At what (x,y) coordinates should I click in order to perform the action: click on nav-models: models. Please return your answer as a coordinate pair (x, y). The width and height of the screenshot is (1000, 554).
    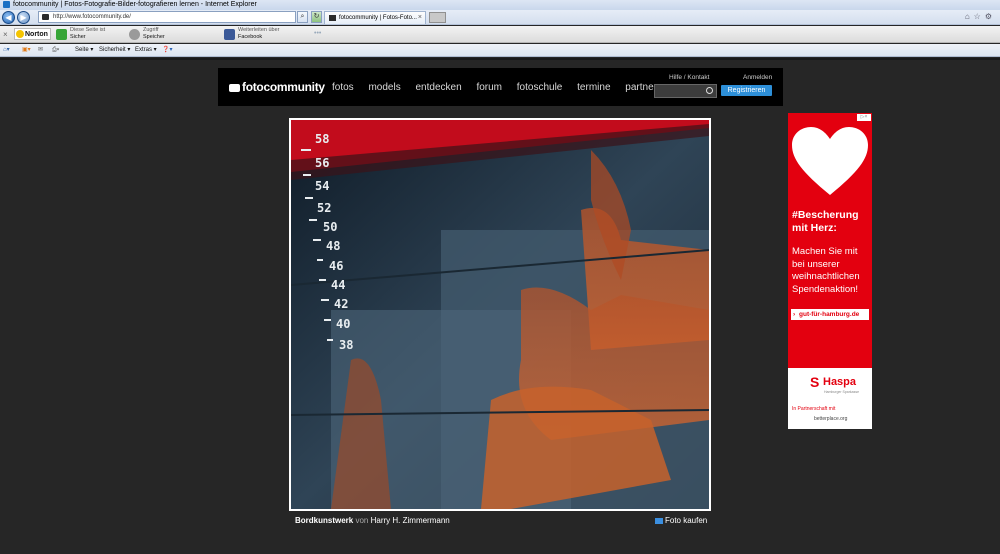
    Looking at the image, I should click on (384, 87).